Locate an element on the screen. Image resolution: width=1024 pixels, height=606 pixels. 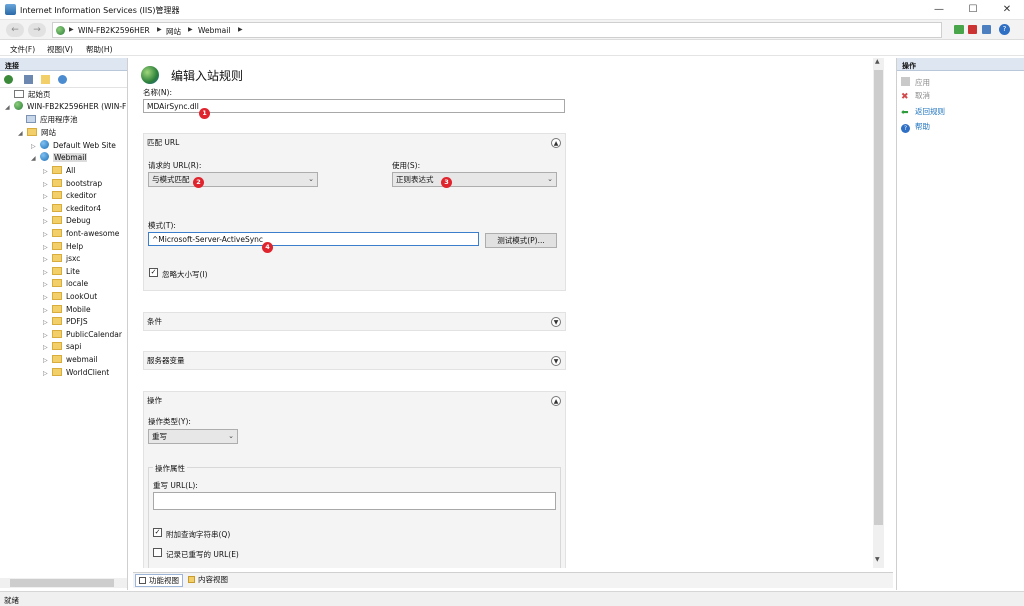
refresh-icon is located at coordinates (62, 79).